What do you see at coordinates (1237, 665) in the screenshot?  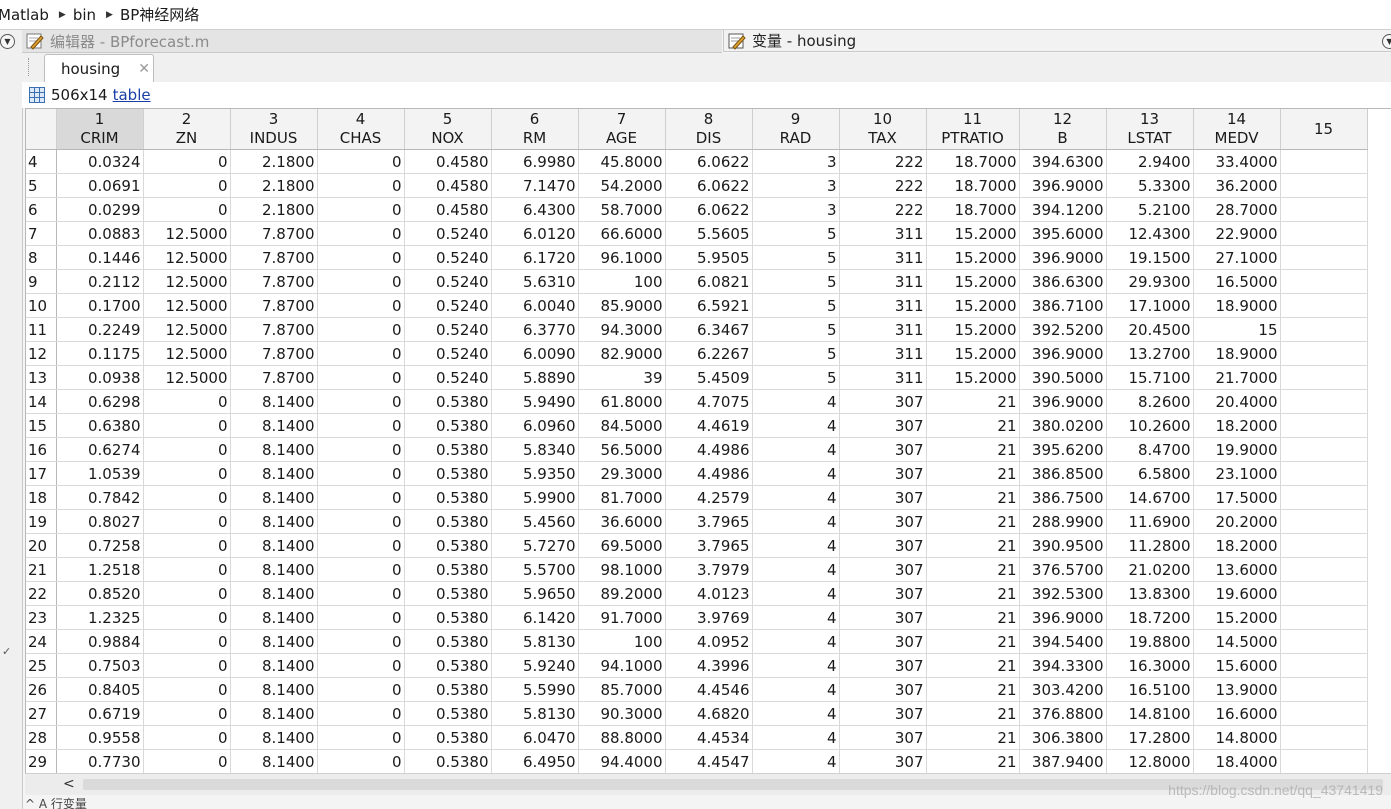 I see `table-cell: 15.6000` at bounding box center [1237, 665].